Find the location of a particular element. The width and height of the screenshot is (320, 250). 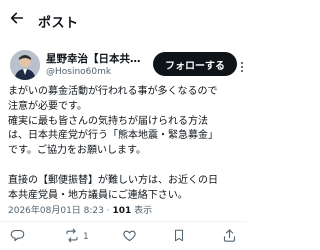

tweet-line: 注意が必要です。 is located at coordinates (47, 106).